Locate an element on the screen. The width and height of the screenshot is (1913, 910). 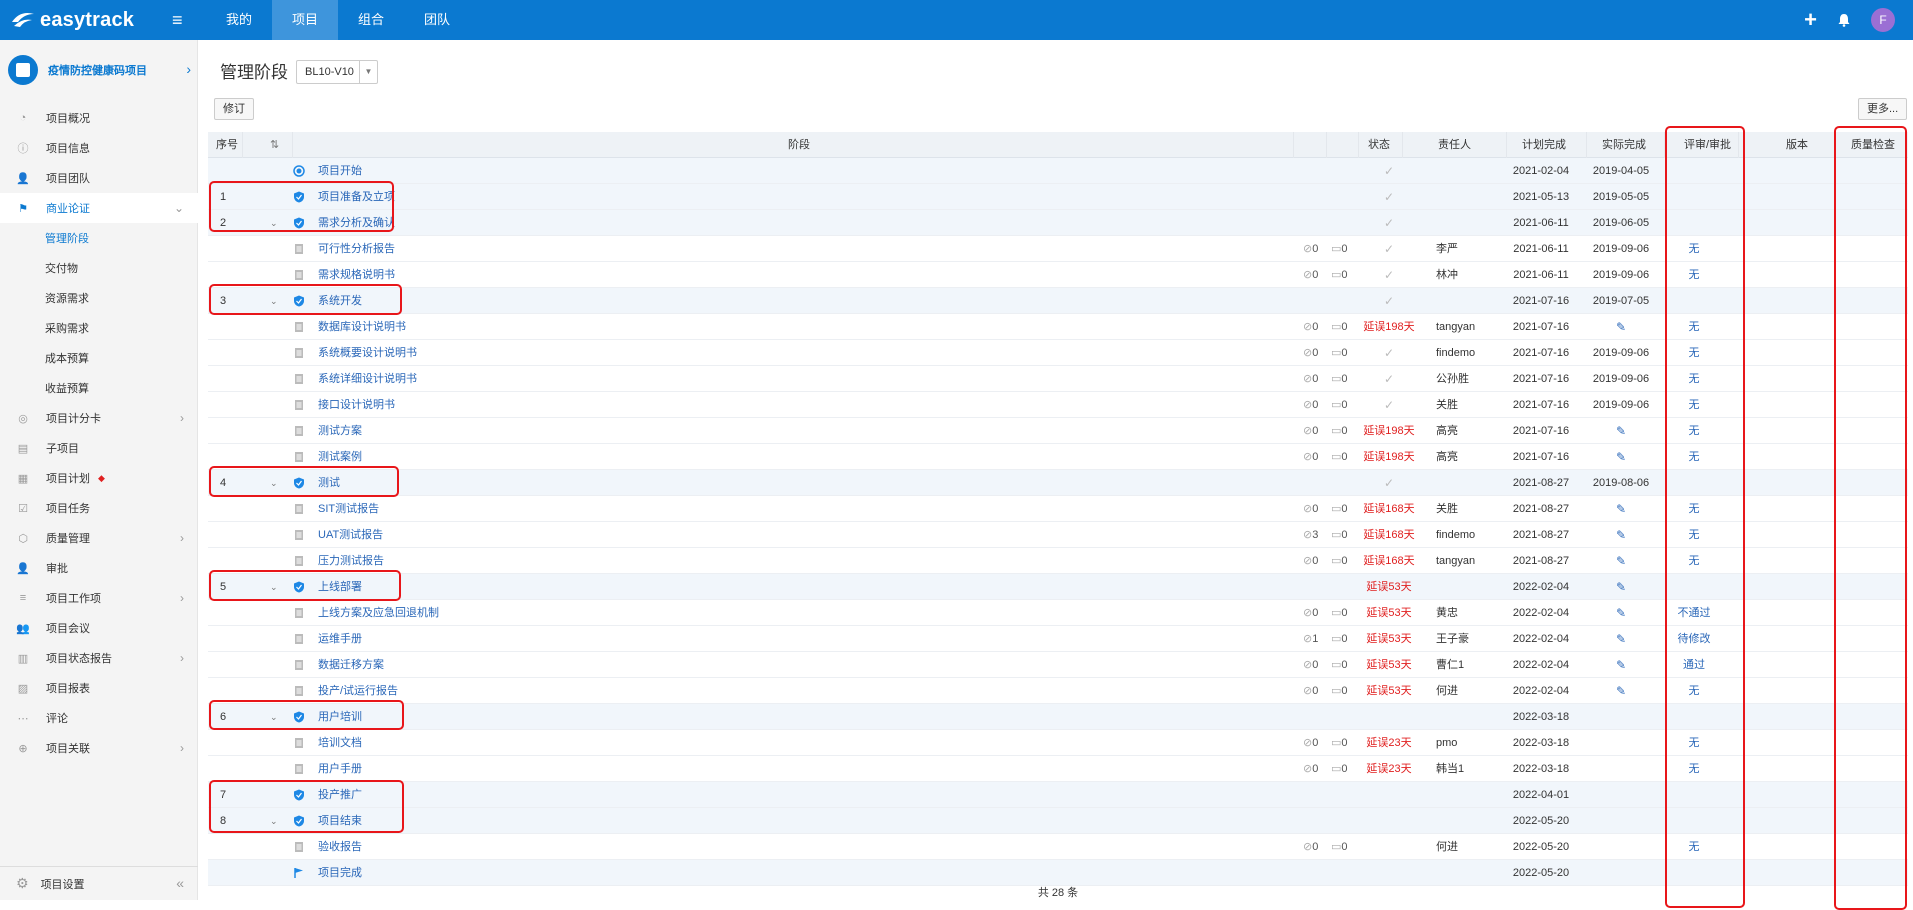
table-row: 培训文档 ⊘0 ▭0 延误23天 pmo 2022-03-18 无 is located at coordinates (1058, 743).